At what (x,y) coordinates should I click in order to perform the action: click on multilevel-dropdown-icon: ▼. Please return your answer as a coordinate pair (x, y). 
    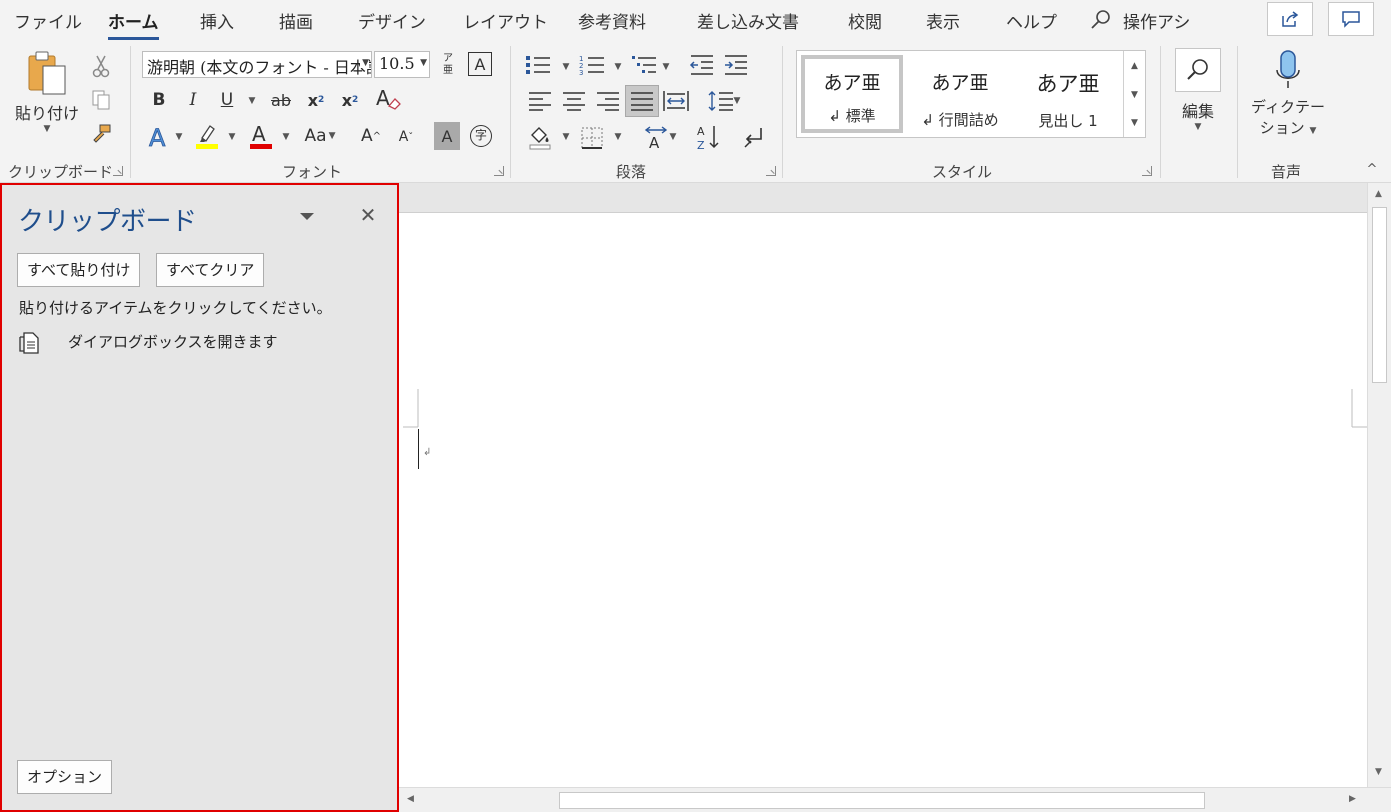
    Looking at the image, I should click on (666, 67).